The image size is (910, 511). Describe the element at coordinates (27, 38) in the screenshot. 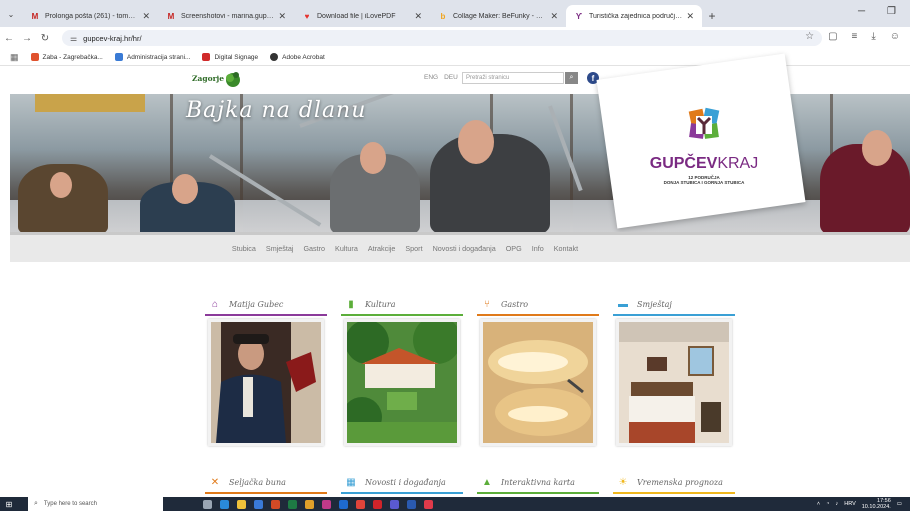

I see `forward-icon: →` at that location.